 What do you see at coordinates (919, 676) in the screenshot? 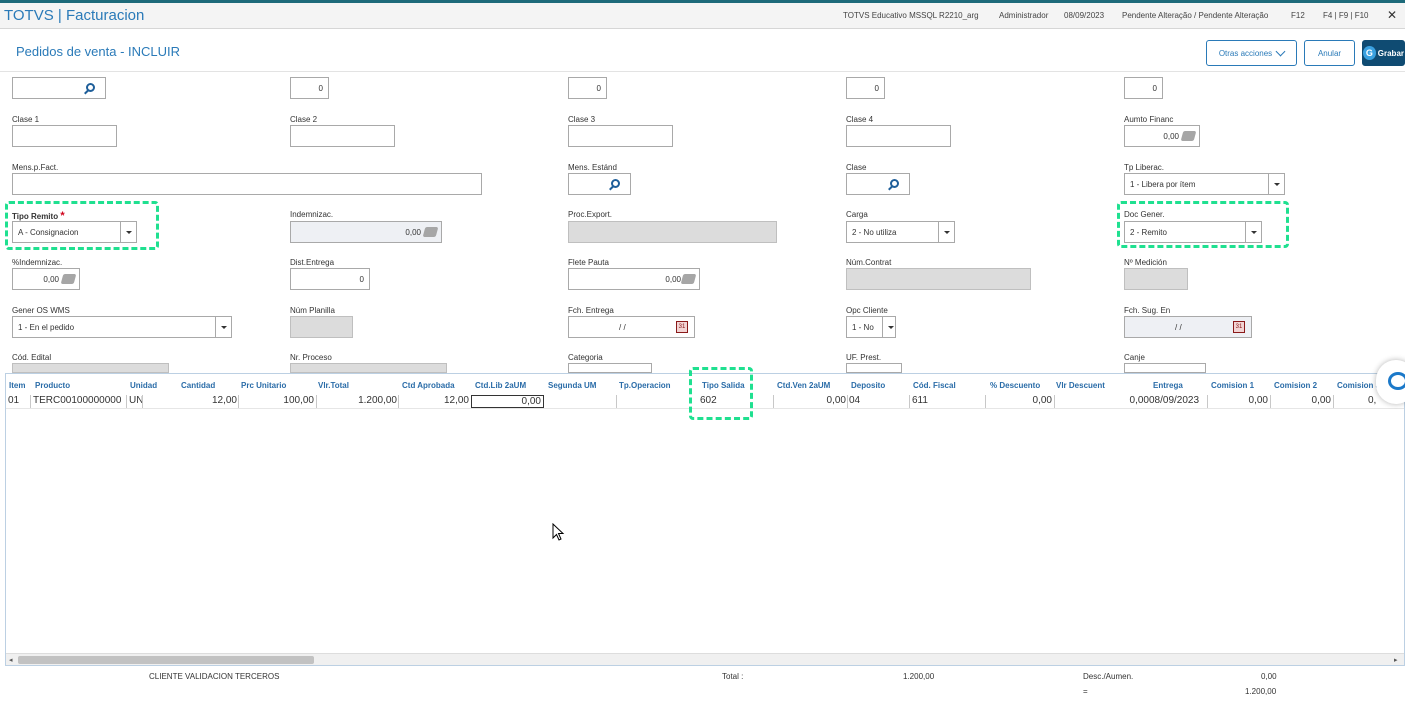
I see `total-value: 1.200,00` at bounding box center [919, 676].